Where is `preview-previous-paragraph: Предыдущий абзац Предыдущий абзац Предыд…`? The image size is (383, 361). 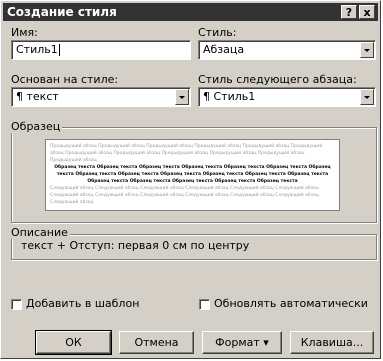 preview-previous-paragraph: Предыдущий абзац Предыдущий абзац Предыд… is located at coordinates (186, 153).